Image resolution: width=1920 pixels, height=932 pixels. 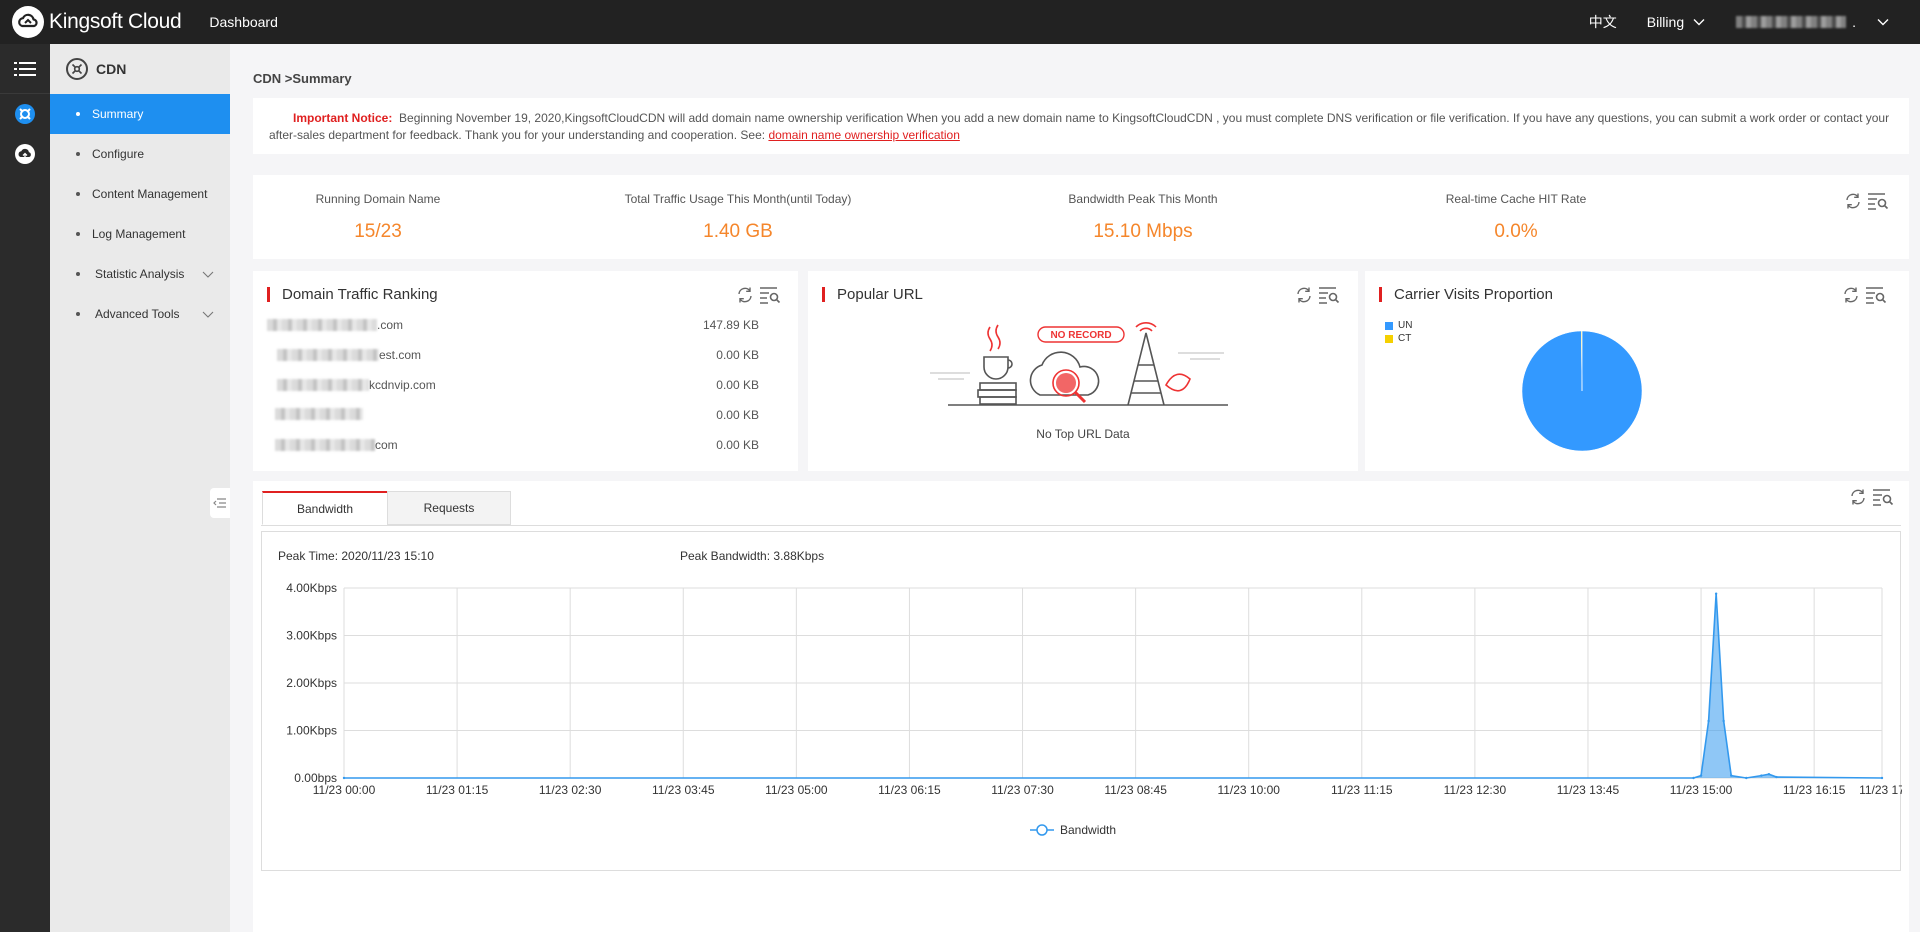 I want to click on chevron-down-icon, so click(x=1883, y=22).